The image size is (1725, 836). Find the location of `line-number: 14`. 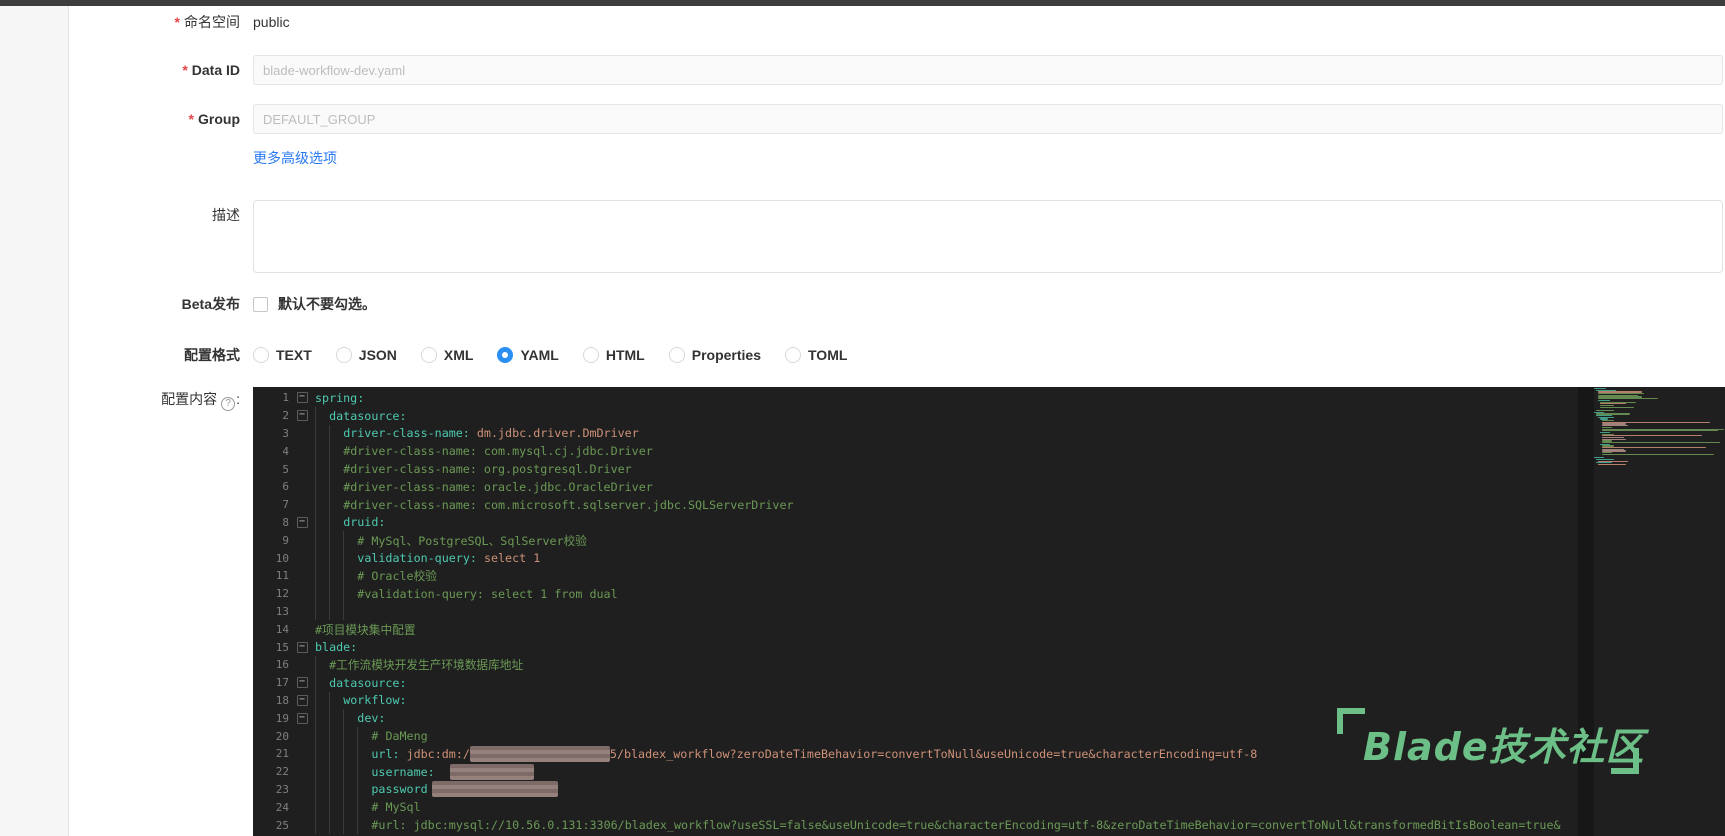

line-number: 14 is located at coordinates (282, 629).